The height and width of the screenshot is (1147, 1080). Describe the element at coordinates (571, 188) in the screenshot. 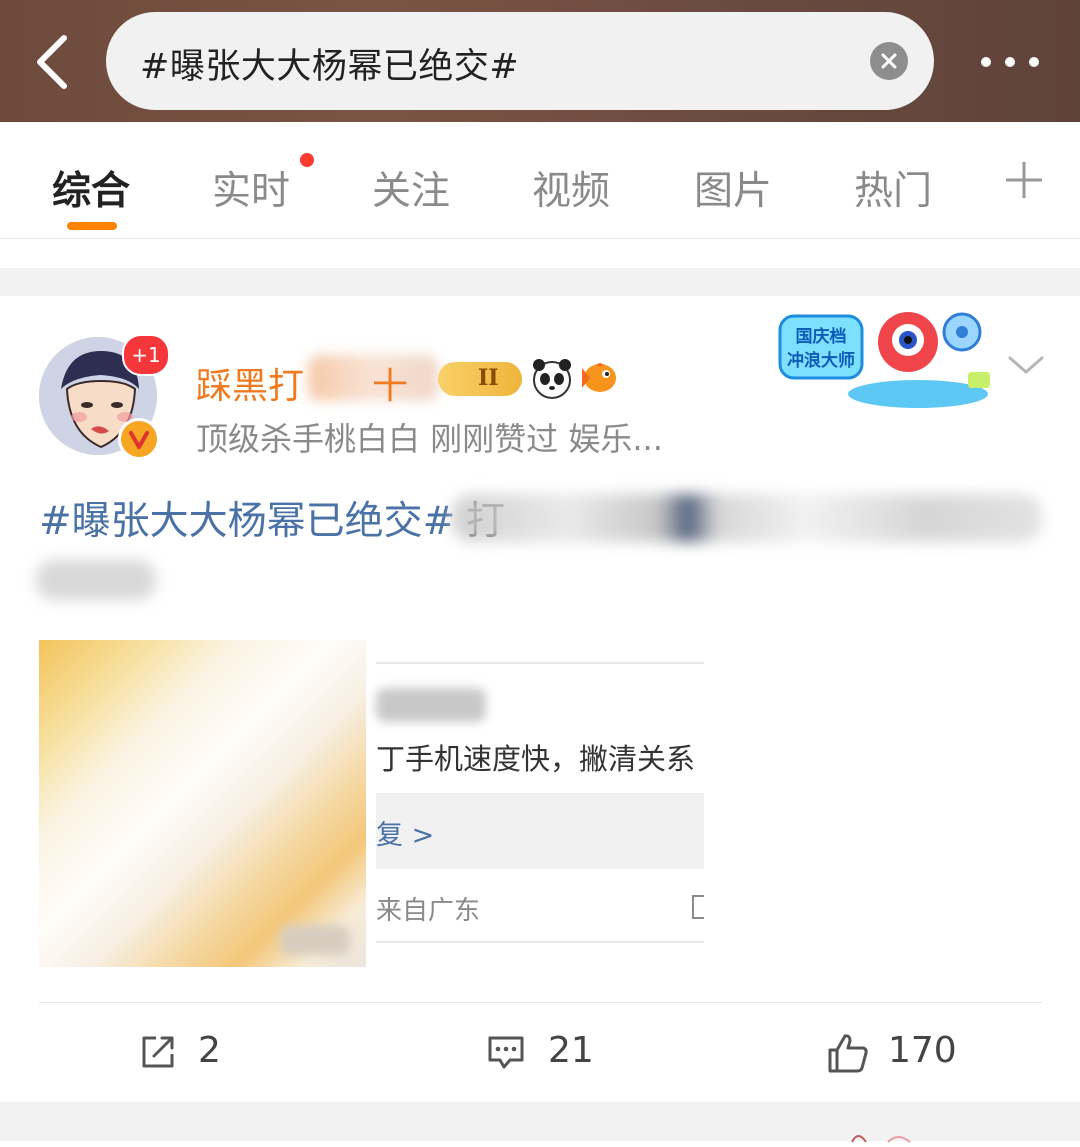

I see `tab-video: 视频` at that location.